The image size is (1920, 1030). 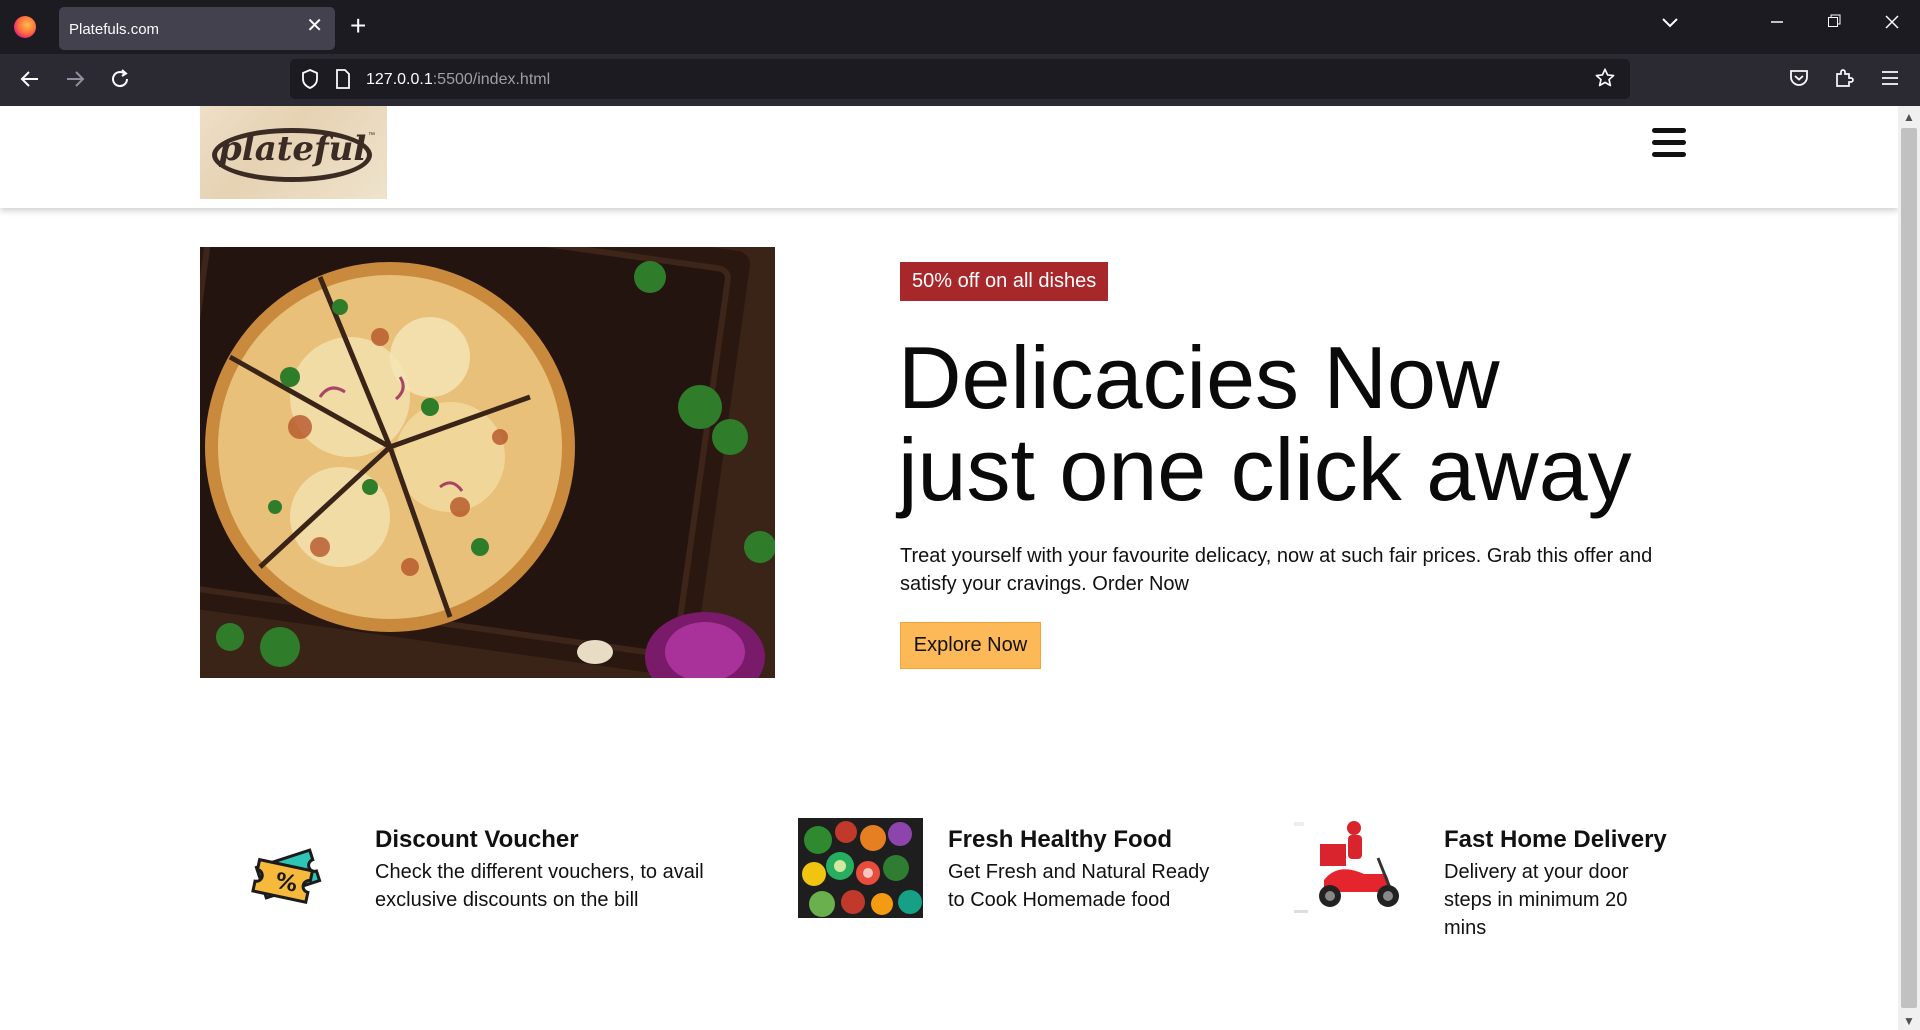 I want to click on tracking-protection-shield-icon, so click(x=310, y=81).